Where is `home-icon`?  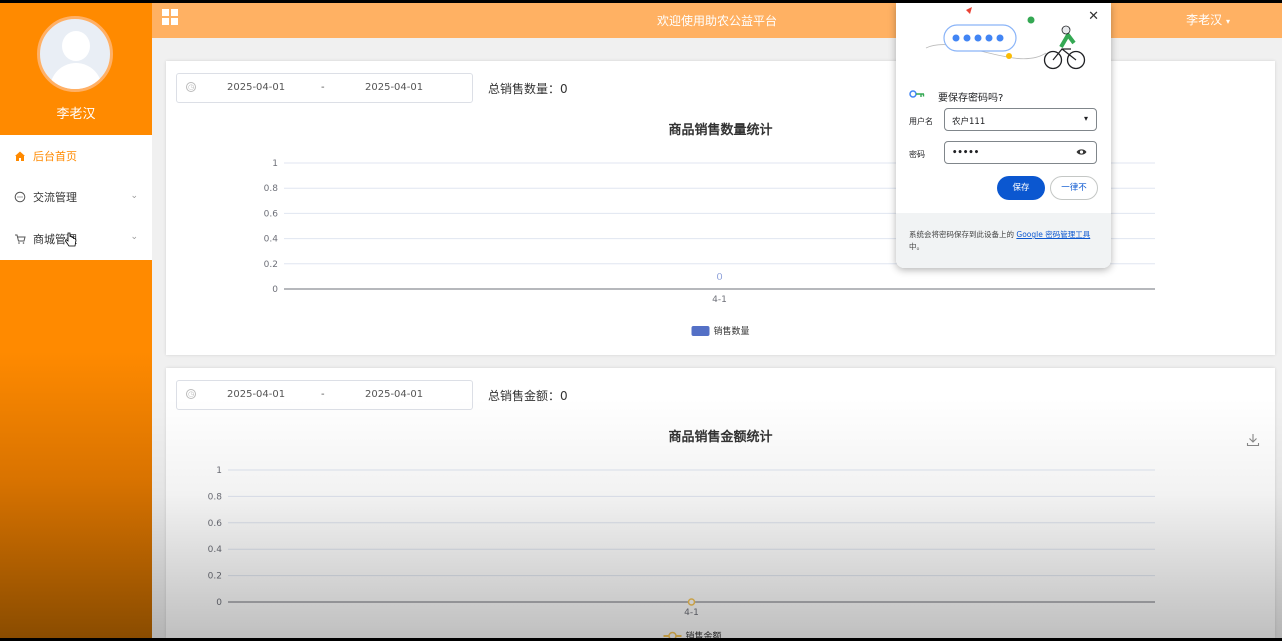 home-icon is located at coordinates (20, 156).